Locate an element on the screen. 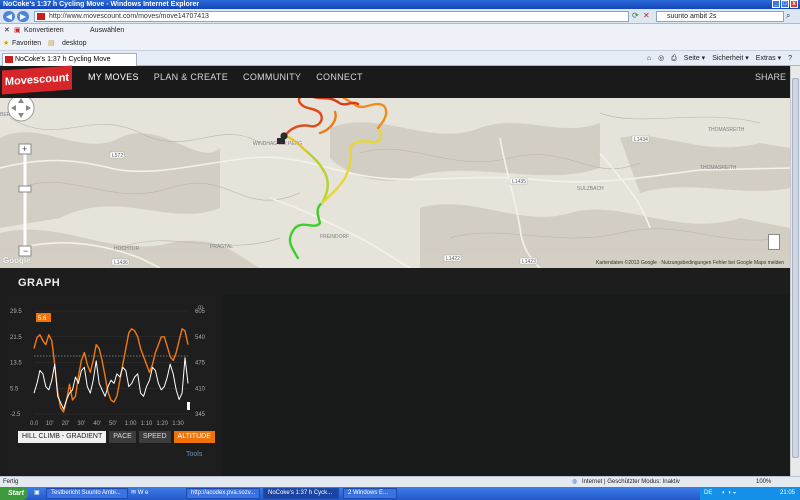 This screenshot has height=500, width=800. language-indicator: DE is located at coordinates (708, 493).